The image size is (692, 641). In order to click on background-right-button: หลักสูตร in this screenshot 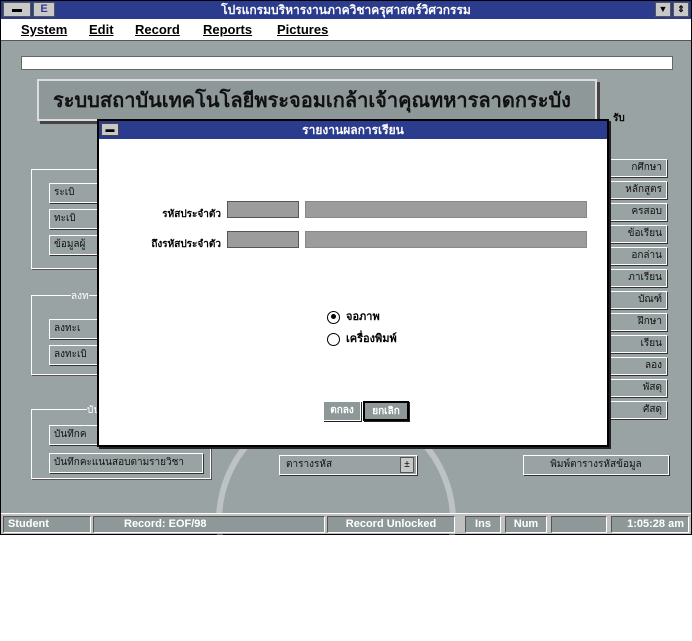, I will do `click(636, 190)`.